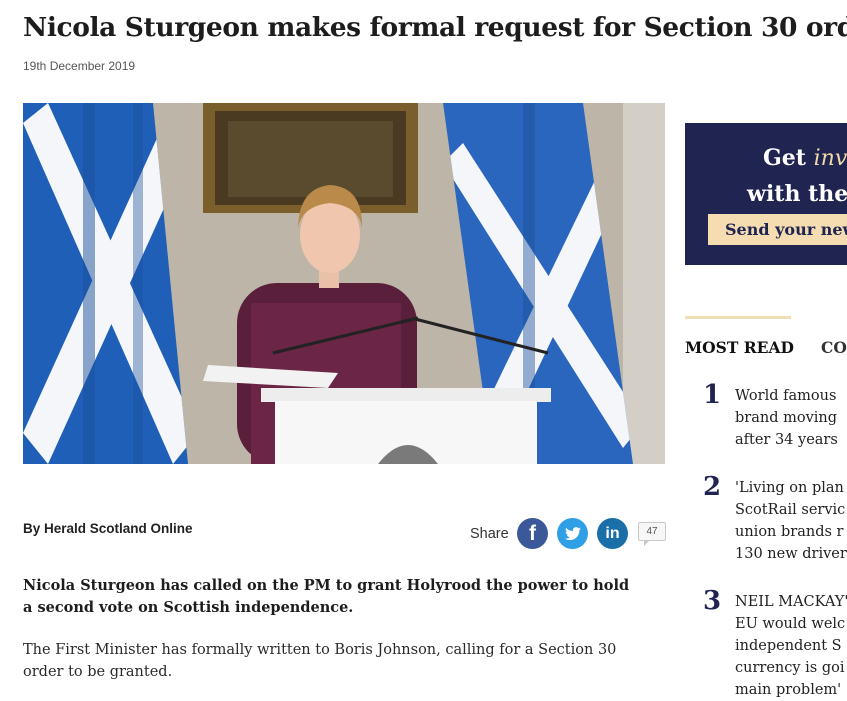 Image resolution: width=847 pixels, height=701 pixels. I want to click on rank-number: 3, so click(712, 601).